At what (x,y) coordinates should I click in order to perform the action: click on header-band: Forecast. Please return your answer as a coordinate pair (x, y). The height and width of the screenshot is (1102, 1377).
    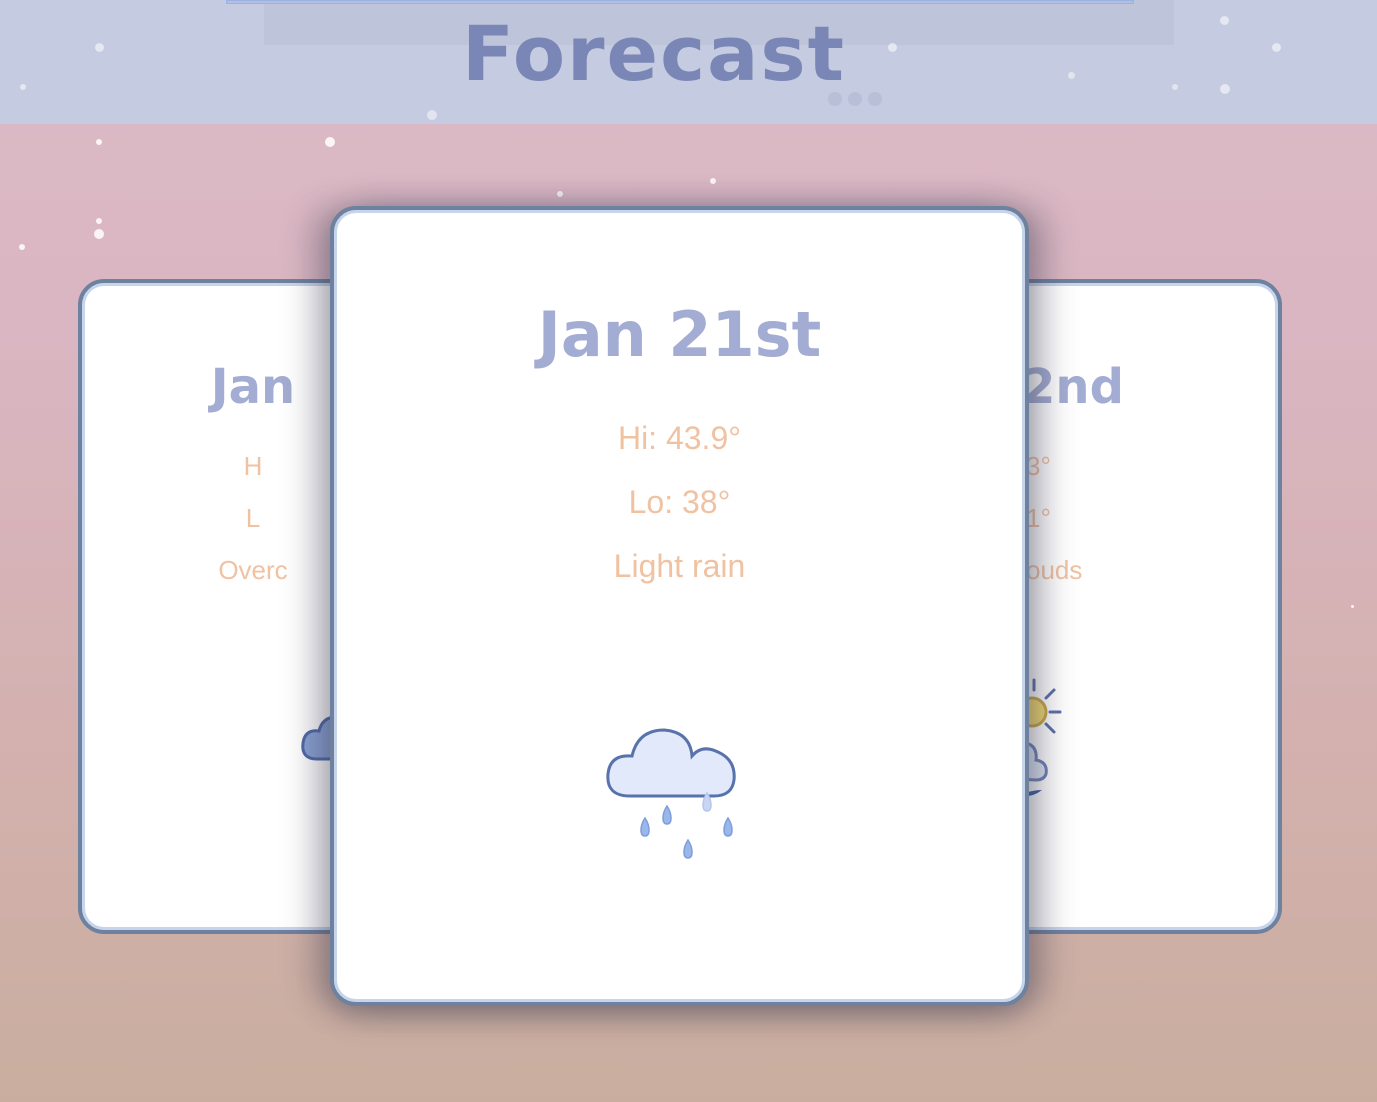
    Looking at the image, I should click on (688, 62).